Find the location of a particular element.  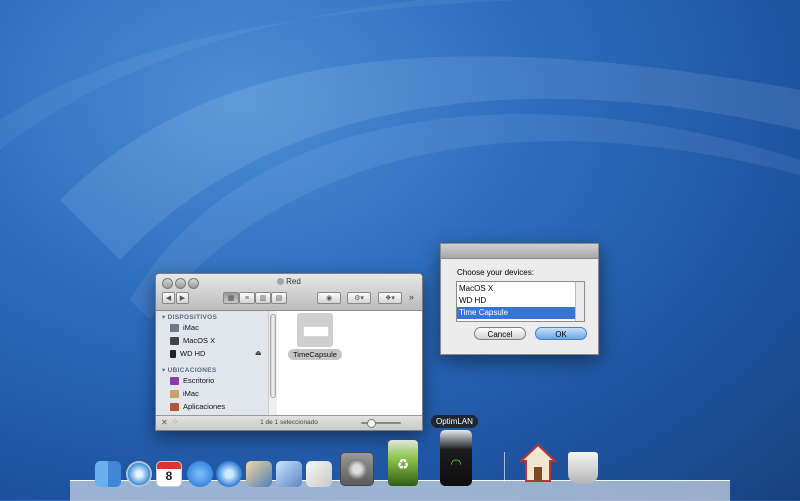

dropbox-button: ❖▾ is located at coordinates (390, 298).